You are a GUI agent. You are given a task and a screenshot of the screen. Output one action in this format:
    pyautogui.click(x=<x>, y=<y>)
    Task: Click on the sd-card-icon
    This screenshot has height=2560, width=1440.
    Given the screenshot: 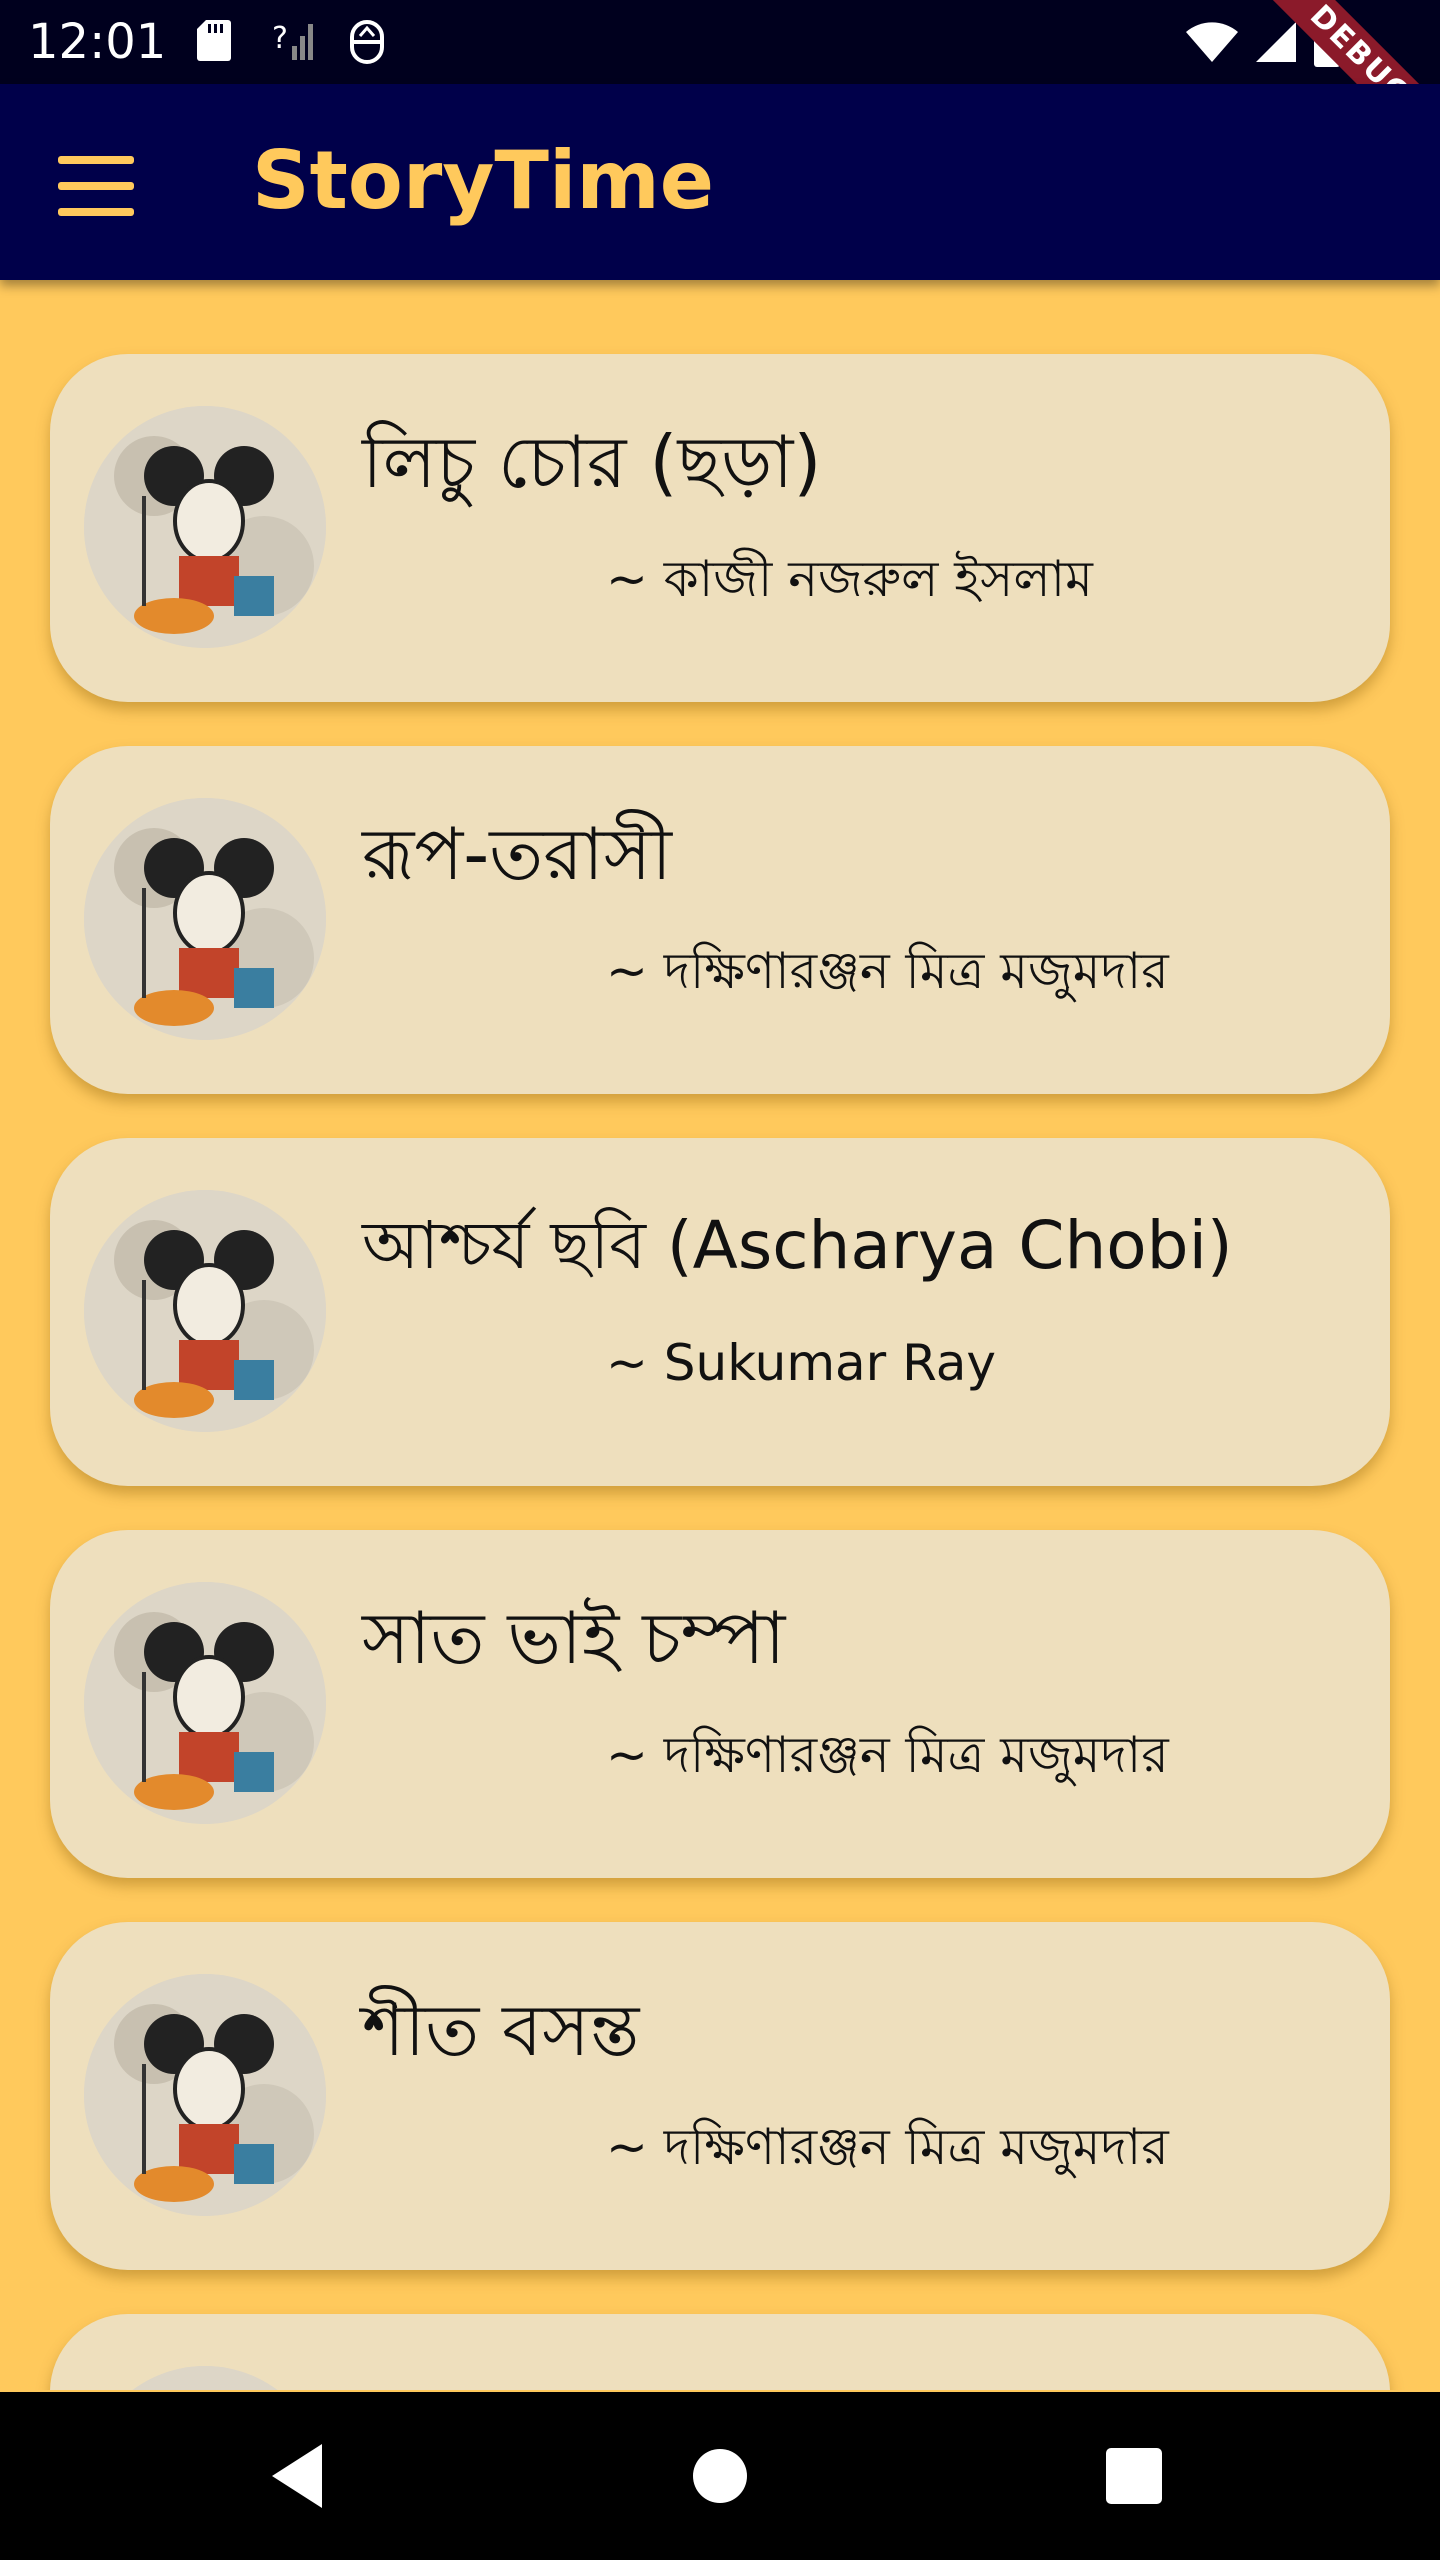 What is the action you would take?
    pyautogui.click(x=214, y=40)
    